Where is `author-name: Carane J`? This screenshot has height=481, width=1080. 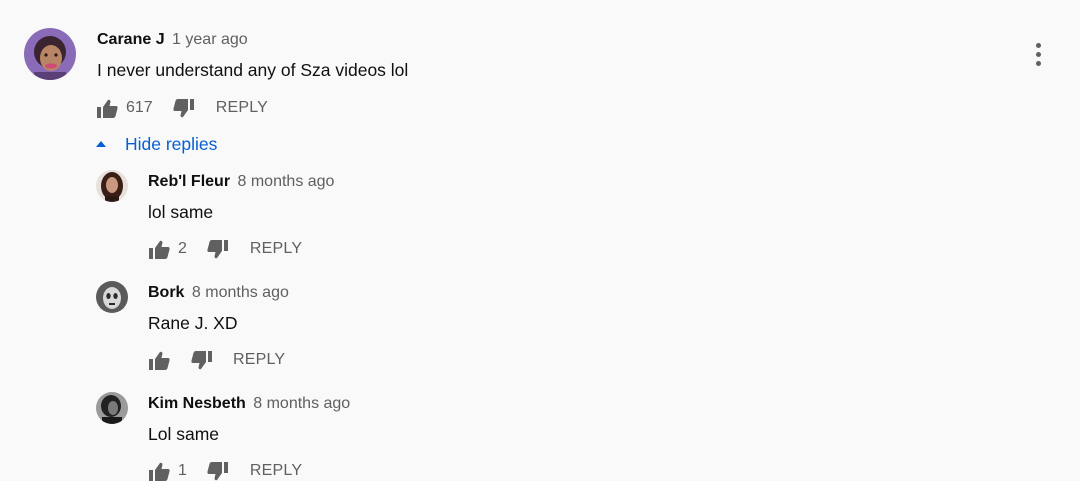 author-name: Carane J is located at coordinates (131, 39).